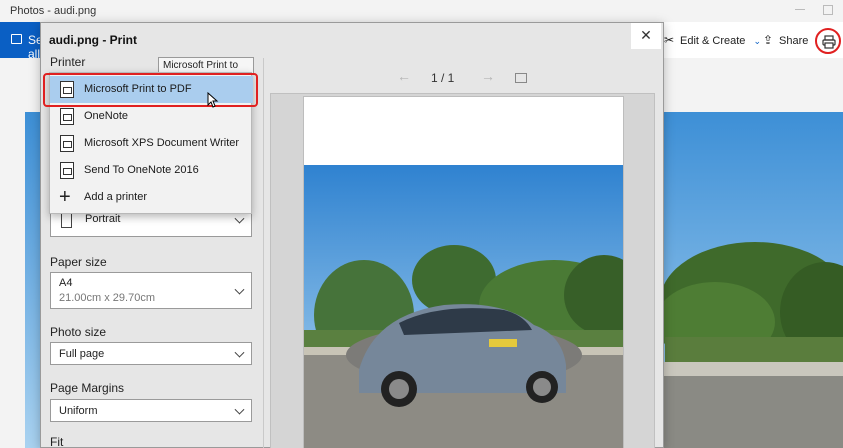 The width and height of the screenshot is (843, 448). I want to click on share-label: Share, so click(794, 41).